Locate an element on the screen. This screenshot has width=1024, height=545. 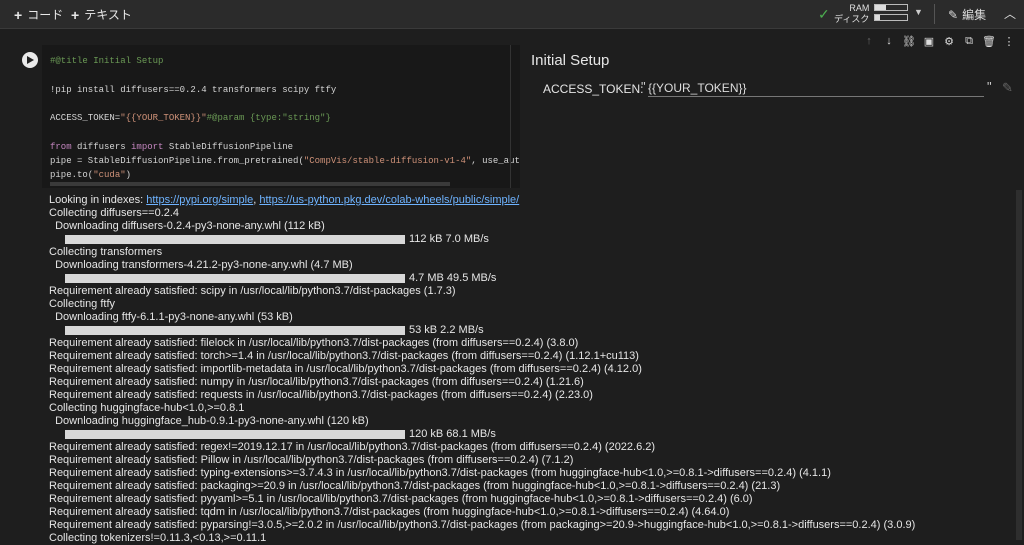
add-code-label: コード is located at coordinates (45, 15).